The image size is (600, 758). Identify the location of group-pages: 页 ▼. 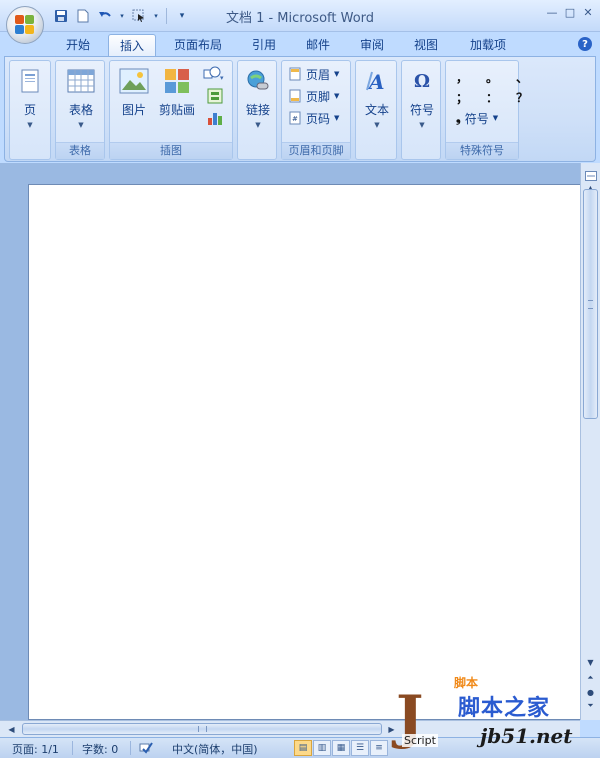
(30, 110).